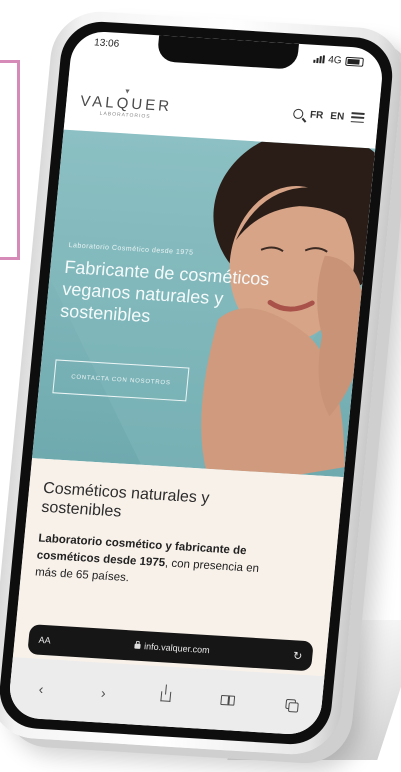 The image size is (401, 772). What do you see at coordinates (357, 117) in the screenshot?
I see `hamburger-menu-icon` at bounding box center [357, 117].